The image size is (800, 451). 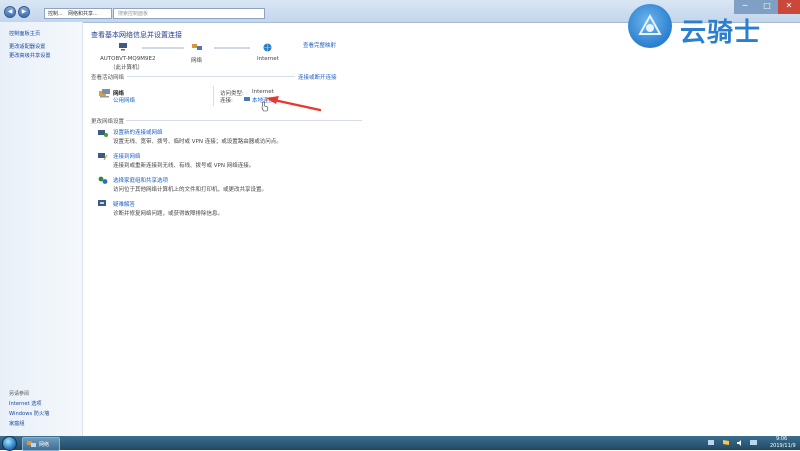 What do you see at coordinates (103, 180) in the screenshot?
I see `homegroup-icon` at bounding box center [103, 180].